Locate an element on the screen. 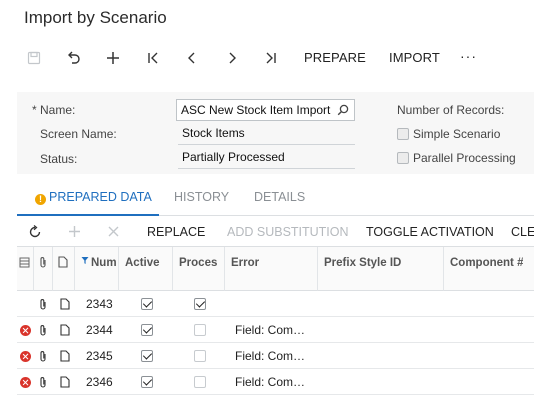 This screenshot has height=400, width=534. error-cell is located at coordinates (275, 304).